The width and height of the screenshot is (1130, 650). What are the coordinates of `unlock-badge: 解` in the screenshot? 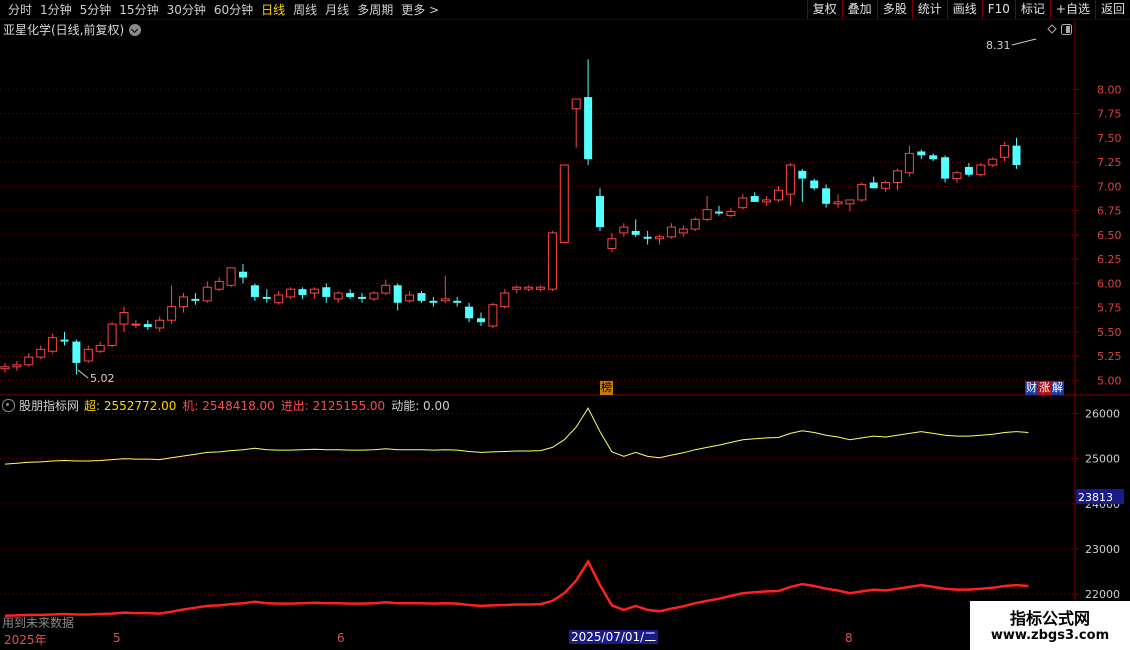 It's located at (1057, 388).